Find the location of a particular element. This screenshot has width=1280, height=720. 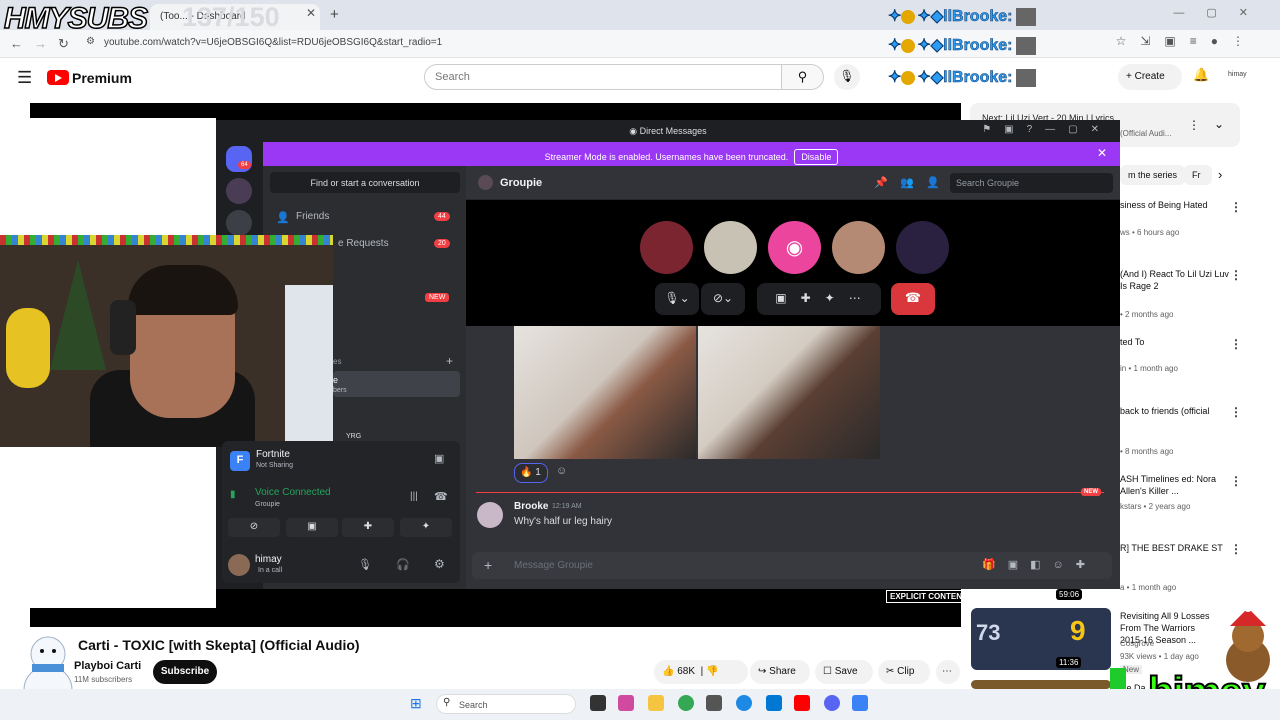

copilot-icon is located at coordinates (626, 703).